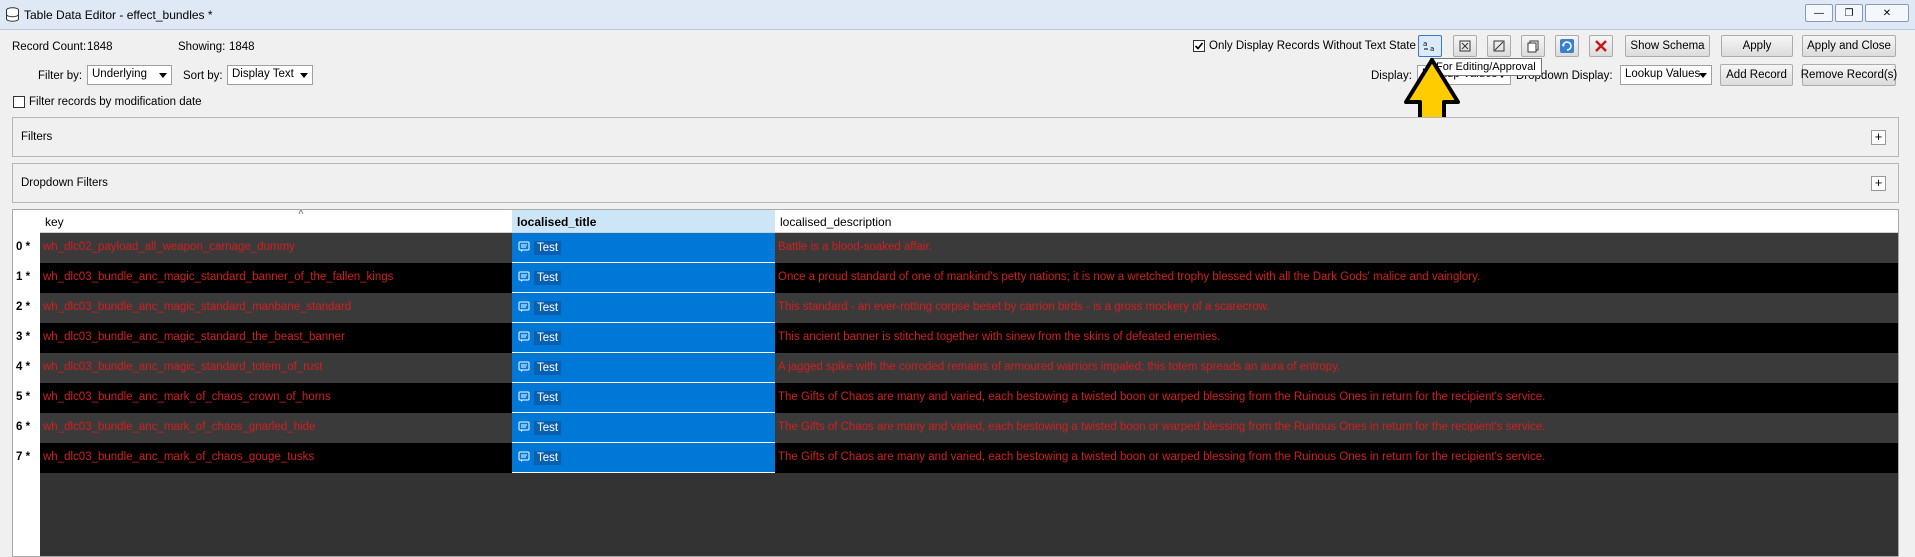 The width and height of the screenshot is (1915, 557). I want to click on dropdown-display-select: Lookup Values, so click(1666, 75).